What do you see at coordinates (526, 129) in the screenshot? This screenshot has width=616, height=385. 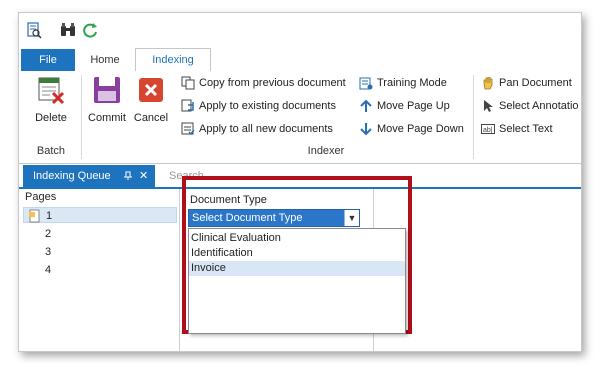 I see `select-text-label: Select Text` at bounding box center [526, 129].